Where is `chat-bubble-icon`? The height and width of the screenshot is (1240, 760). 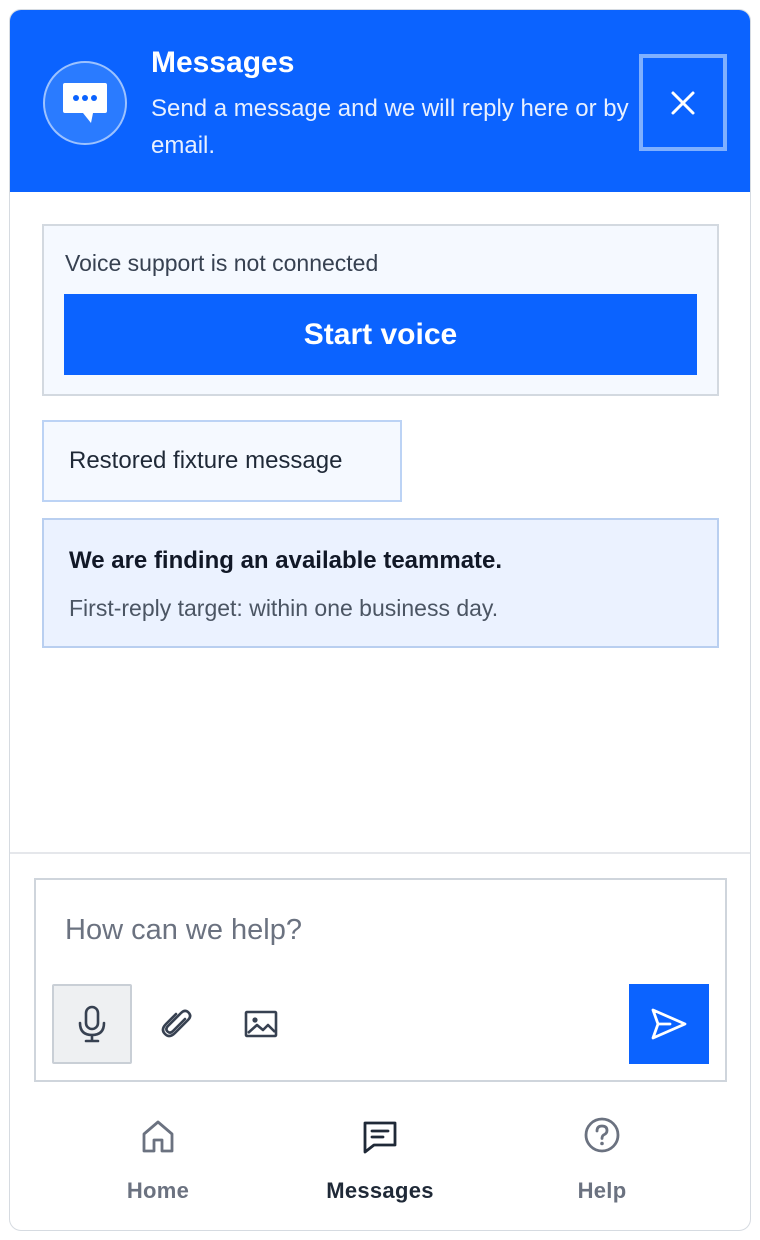
chat-bubble-icon is located at coordinates (85, 103).